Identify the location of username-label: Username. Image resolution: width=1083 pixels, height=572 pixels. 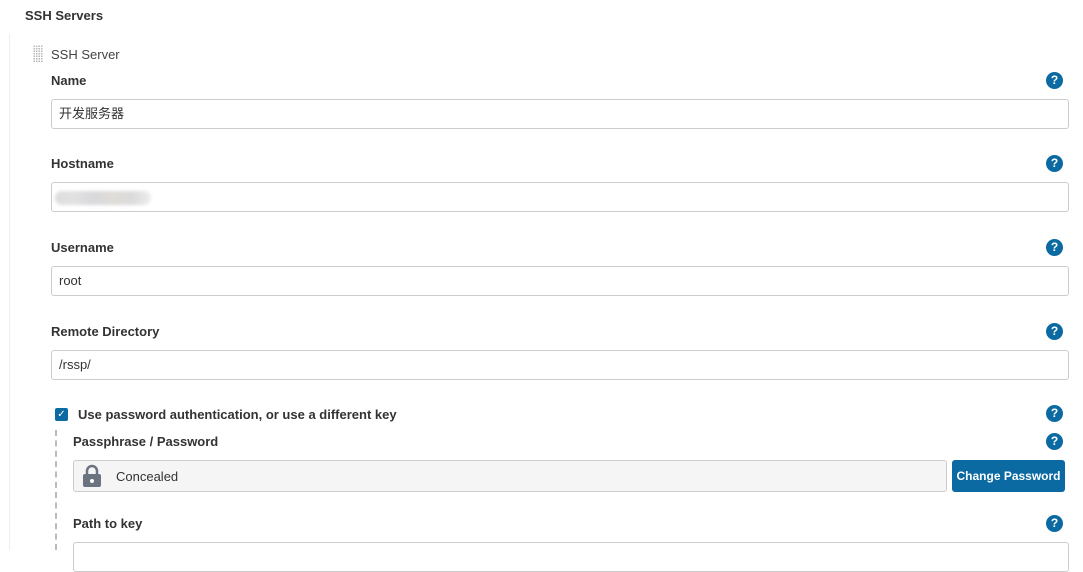
(82, 247).